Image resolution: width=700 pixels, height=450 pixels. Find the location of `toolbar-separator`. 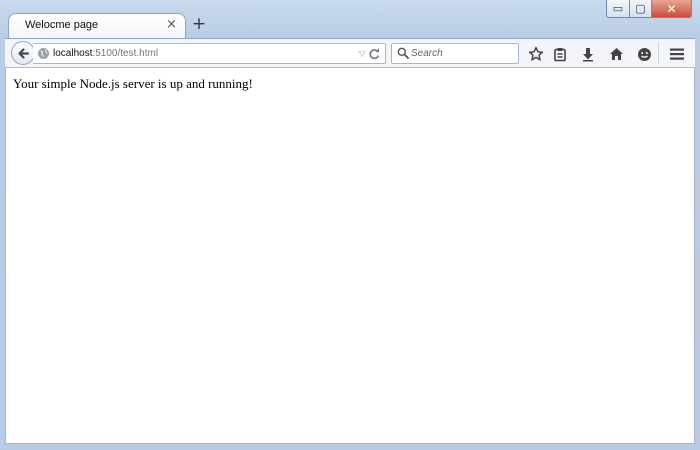

toolbar-separator is located at coordinates (658, 53).